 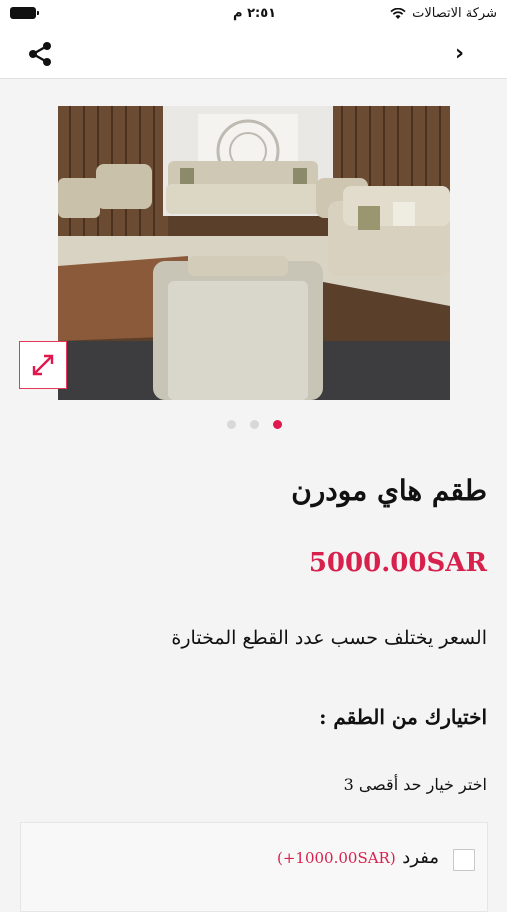 What do you see at coordinates (253, 53) in the screenshot?
I see `top-nav: ›` at bounding box center [253, 53].